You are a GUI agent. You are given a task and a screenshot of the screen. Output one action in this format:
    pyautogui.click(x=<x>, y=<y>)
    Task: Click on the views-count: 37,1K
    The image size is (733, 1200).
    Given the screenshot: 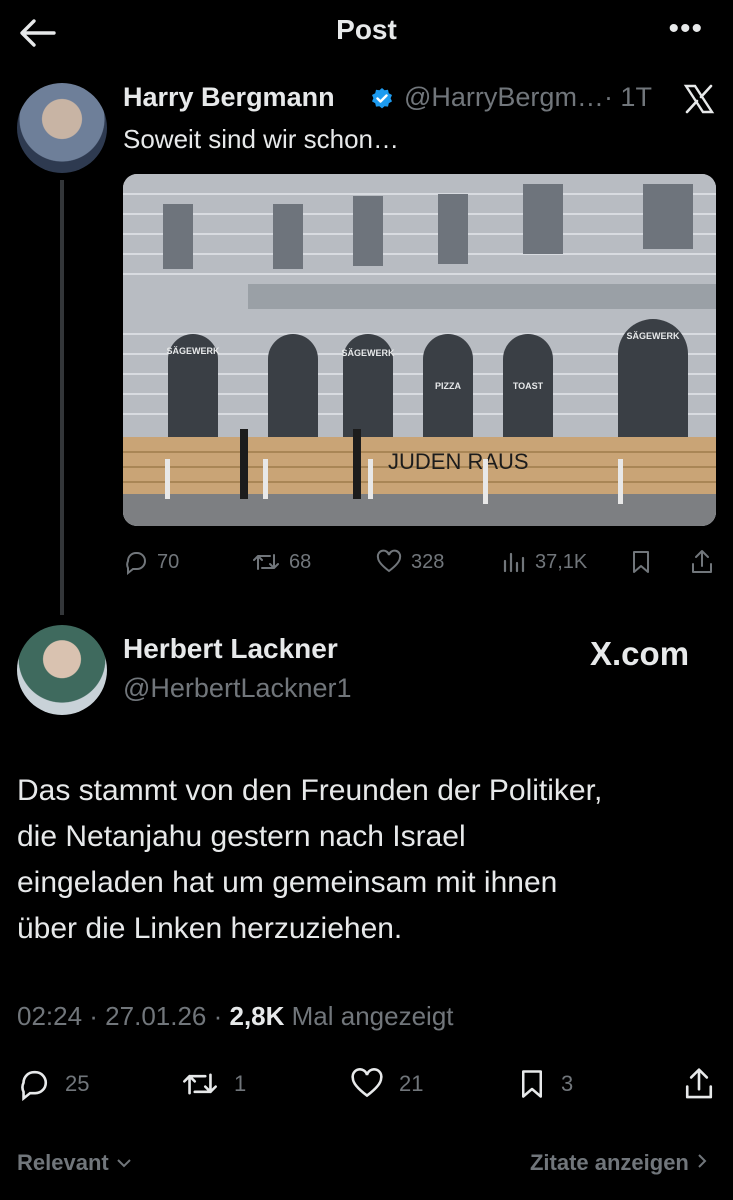 What is the action you would take?
    pyautogui.click(x=561, y=561)
    